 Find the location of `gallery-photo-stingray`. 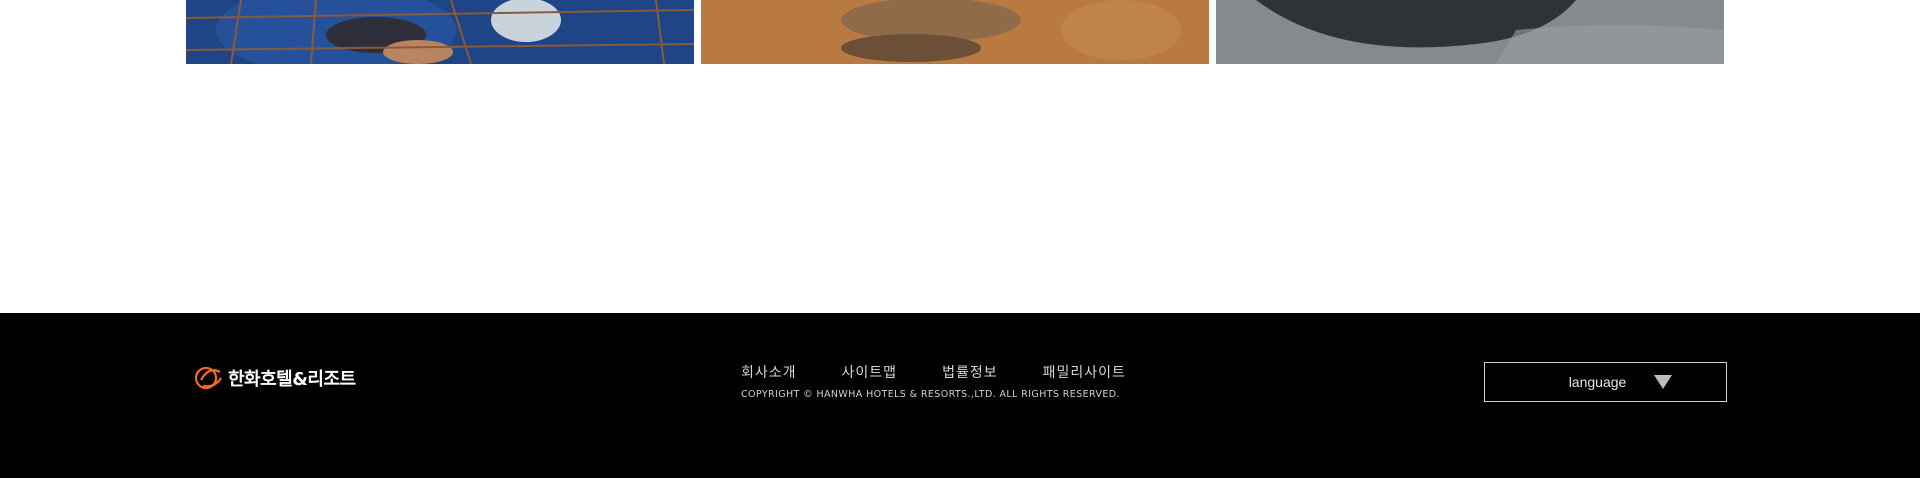

gallery-photo-stingray is located at coordinates (1470, 32).